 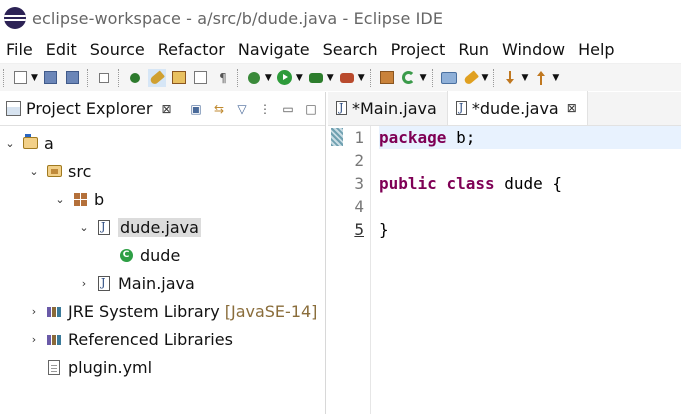 What do you see at coordinates (288, 109) in the screenshot?
I see `minimize-icon: ▭` at bounding box center [288, 109].